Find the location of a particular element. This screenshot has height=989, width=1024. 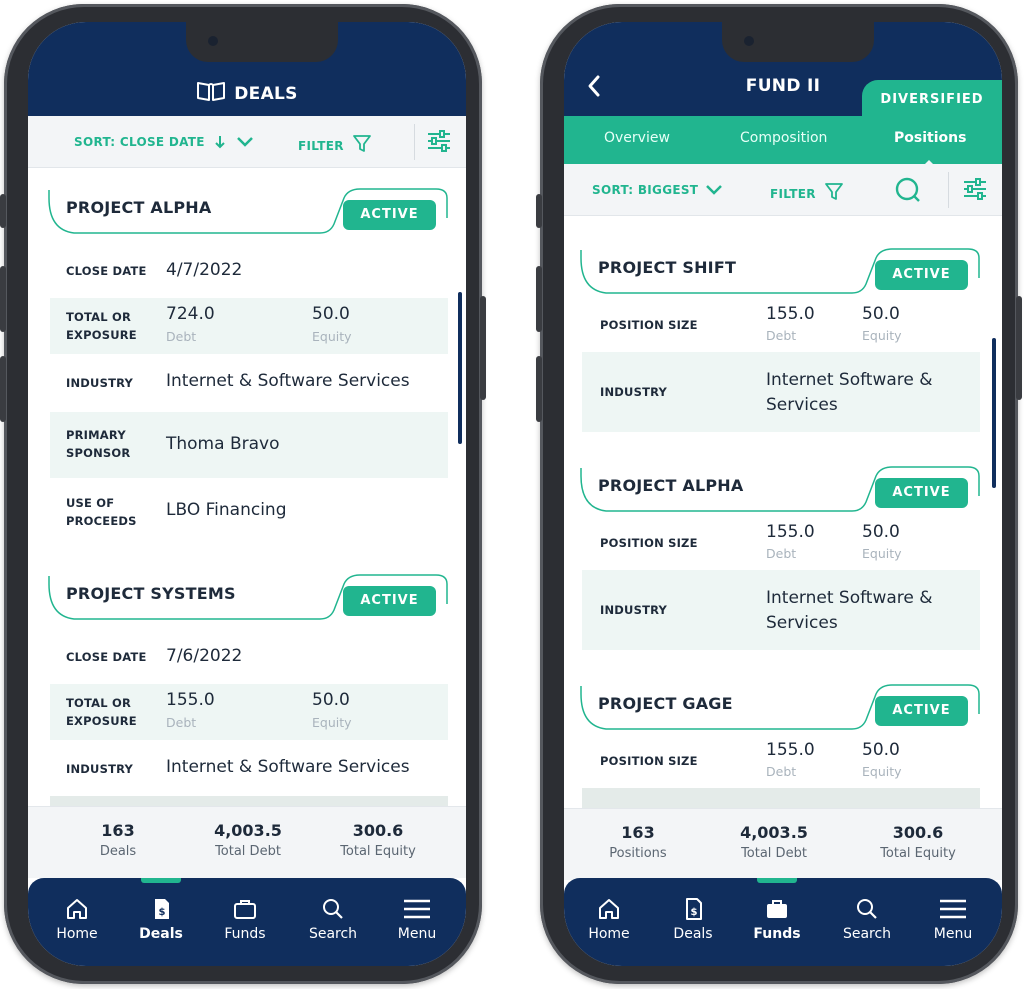

stat-label: Deals is located at coordinates (118, 851).